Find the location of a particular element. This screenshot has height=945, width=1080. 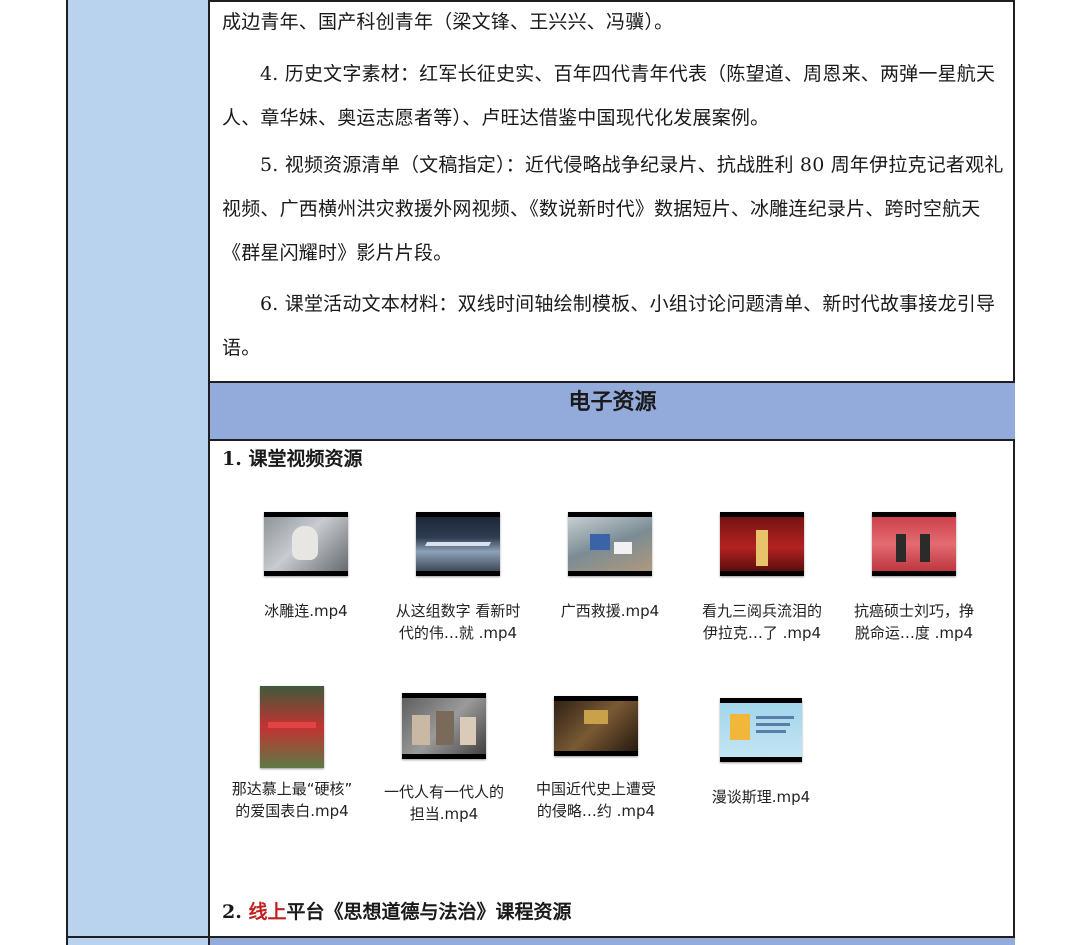

video-file-8: 中国近代史上遭受 的侵略…约 .mp4 is located at coordinates (596, 759).